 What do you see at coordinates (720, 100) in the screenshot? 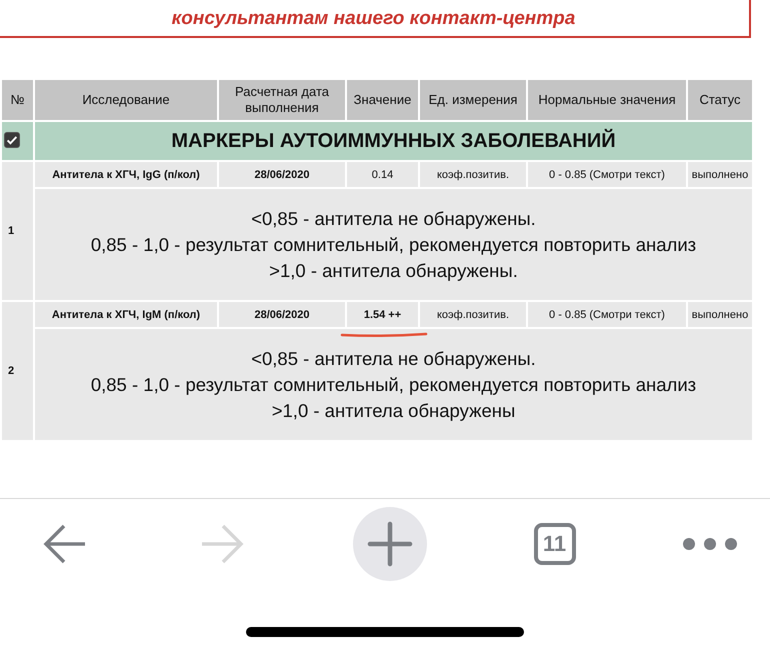
I see `column-header: Статус` at bounding box center [720, 100].